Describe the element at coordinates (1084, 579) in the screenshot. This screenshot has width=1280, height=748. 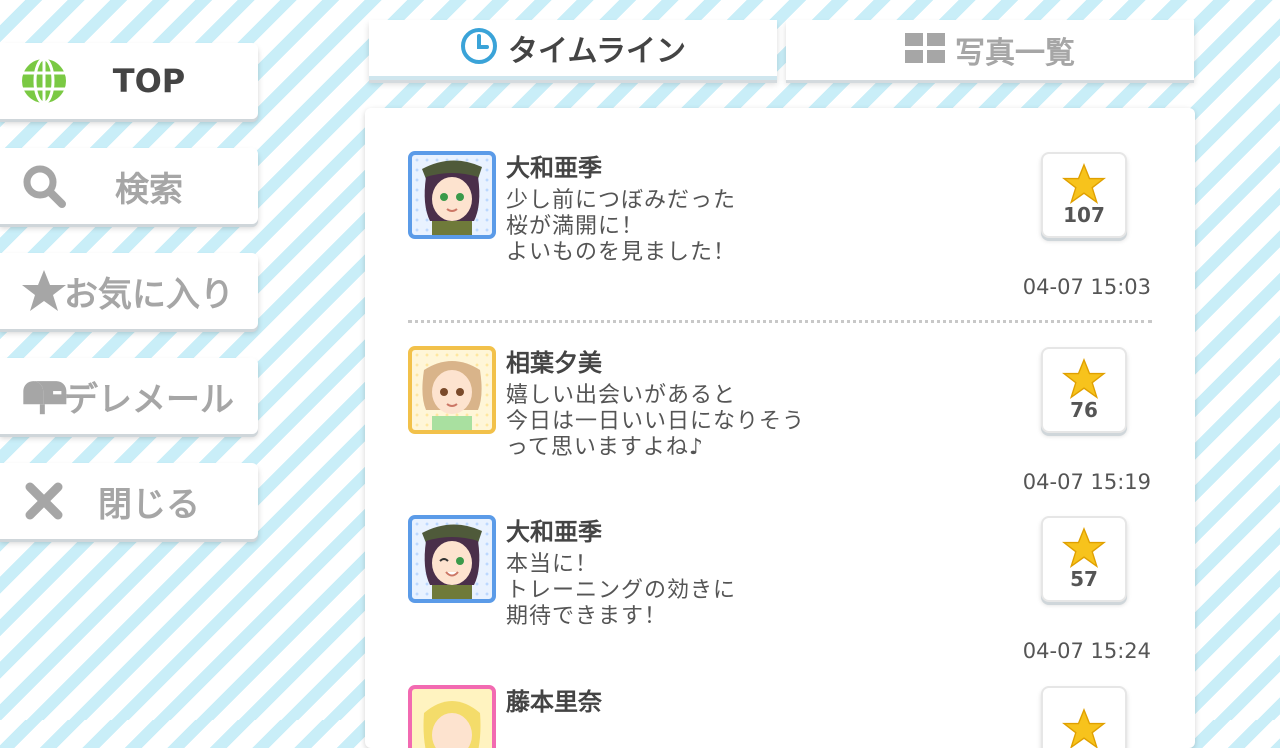
I see `like-count: 57` at that location.